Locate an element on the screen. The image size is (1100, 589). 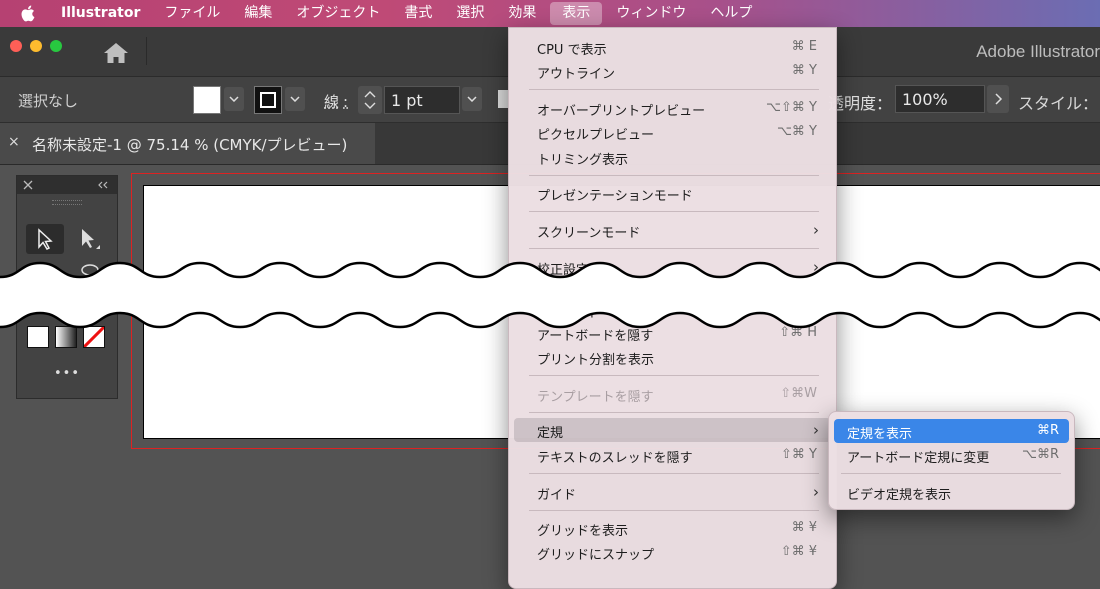
minimize-window-button is located at coordinates (36, 46).